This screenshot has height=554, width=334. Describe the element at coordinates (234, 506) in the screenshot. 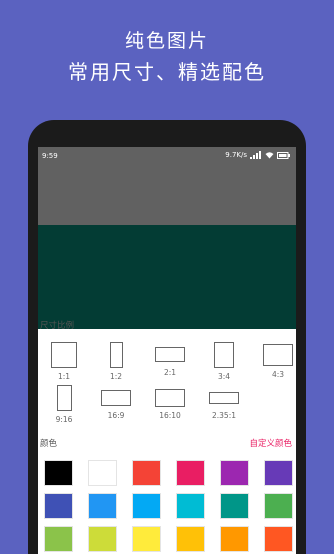

I see `color-swatch-teal` at that location.